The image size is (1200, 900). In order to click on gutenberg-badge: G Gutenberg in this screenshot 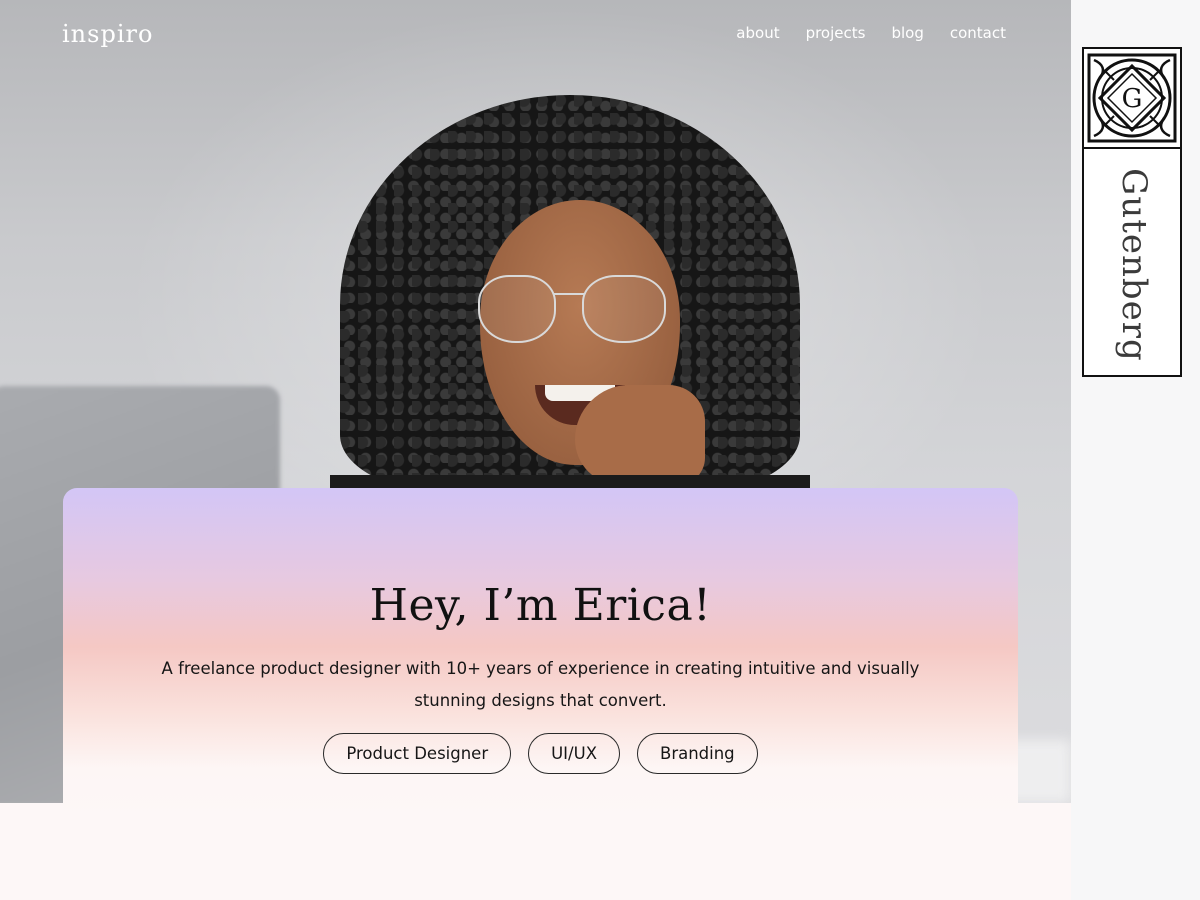, I will do `click(1132, 212)`.